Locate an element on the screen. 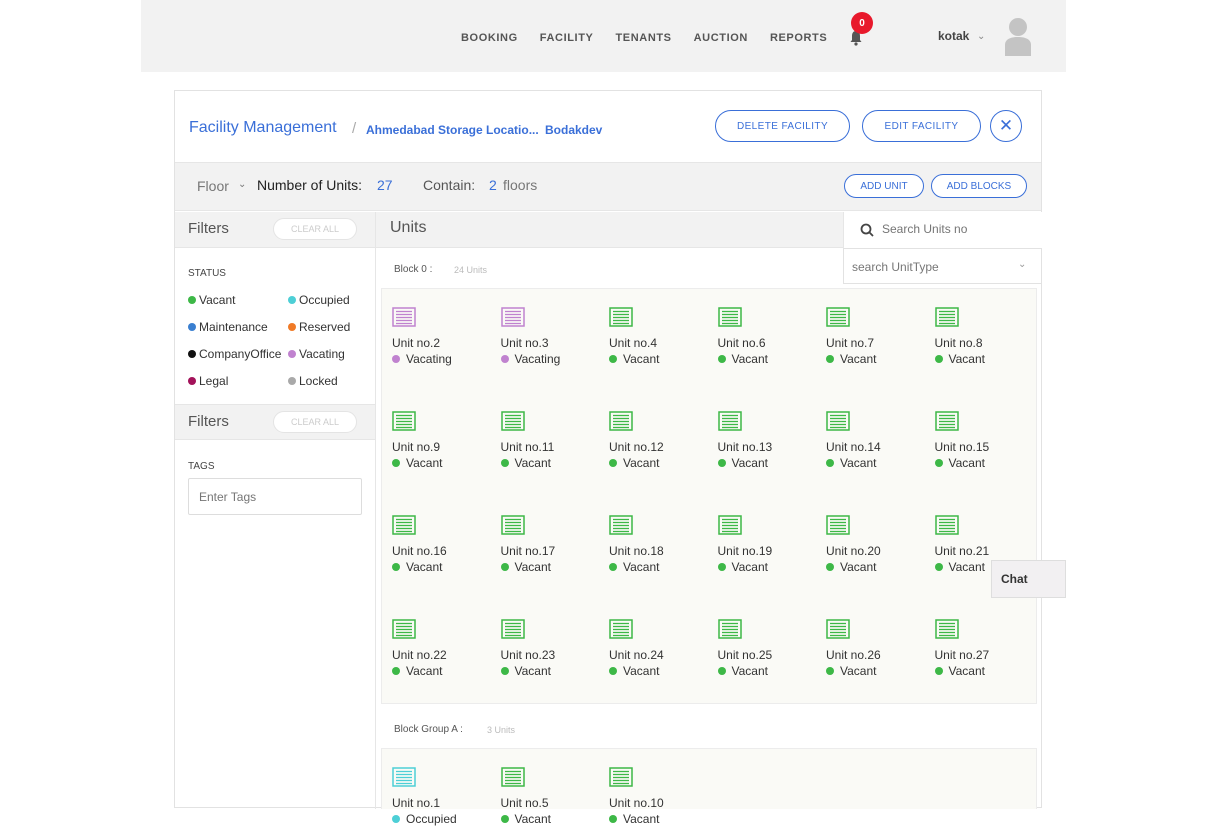 The width and height of the screenshot is (1208, 837). unit-card: Unit no.11 Vacant is located at coordinates (546, 446).